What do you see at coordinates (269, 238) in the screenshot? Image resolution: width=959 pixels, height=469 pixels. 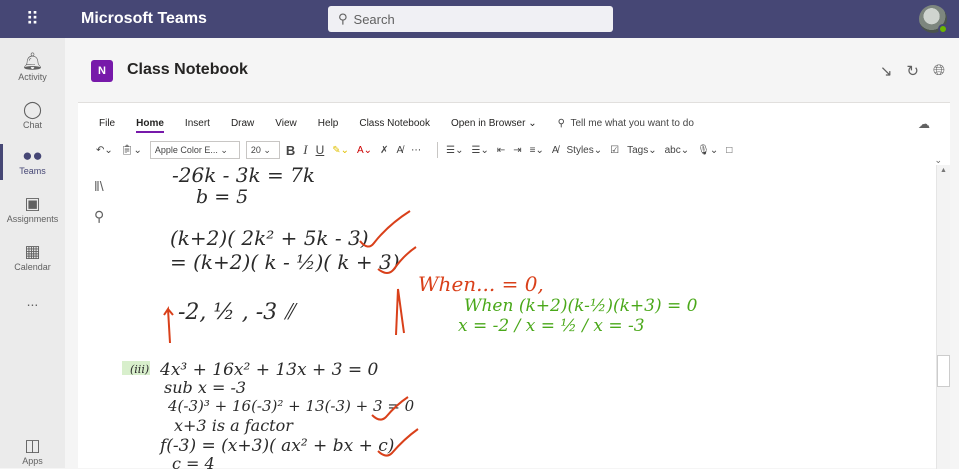 I see `ink-line-3: (k+2)( 2k² + 5k - 3)` at bounding box center [269, 238].